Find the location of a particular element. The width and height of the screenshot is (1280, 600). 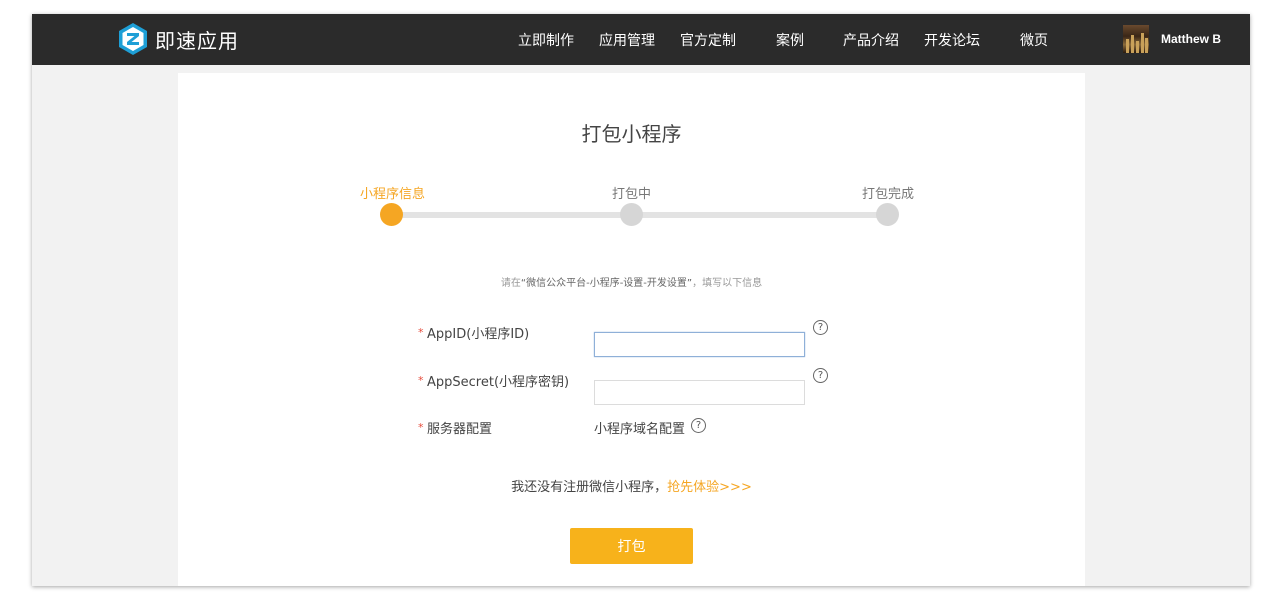

hint-path: “微信公众平台-小程序-设置-开发设置” is located at coordinates (606, 283).